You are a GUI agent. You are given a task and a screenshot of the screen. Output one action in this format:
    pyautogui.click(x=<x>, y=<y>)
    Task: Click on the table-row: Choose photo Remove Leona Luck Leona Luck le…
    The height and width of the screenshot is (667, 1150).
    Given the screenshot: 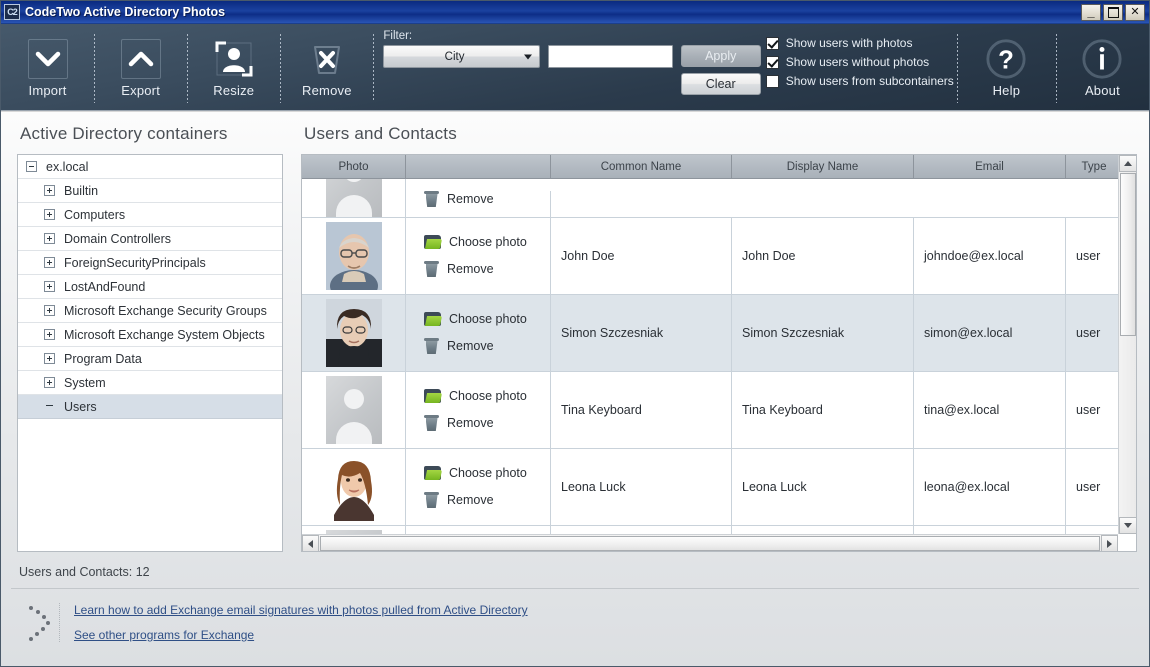 What is the action you would take?
    pyautogui.click(x=710, y=487)
    